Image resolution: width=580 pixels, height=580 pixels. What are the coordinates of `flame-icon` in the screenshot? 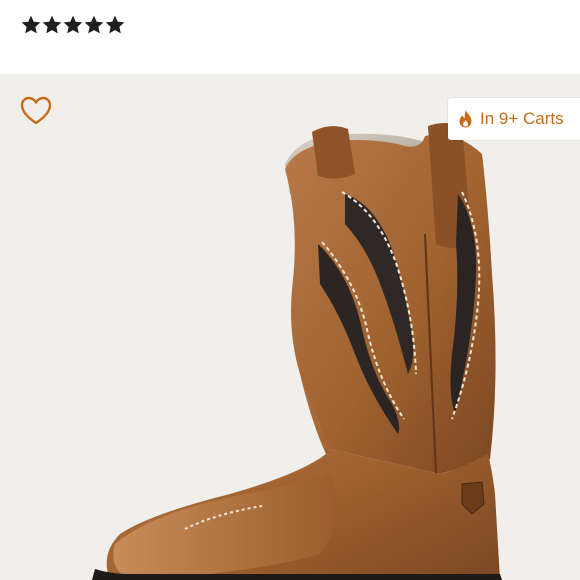 It's located at (465, 119).